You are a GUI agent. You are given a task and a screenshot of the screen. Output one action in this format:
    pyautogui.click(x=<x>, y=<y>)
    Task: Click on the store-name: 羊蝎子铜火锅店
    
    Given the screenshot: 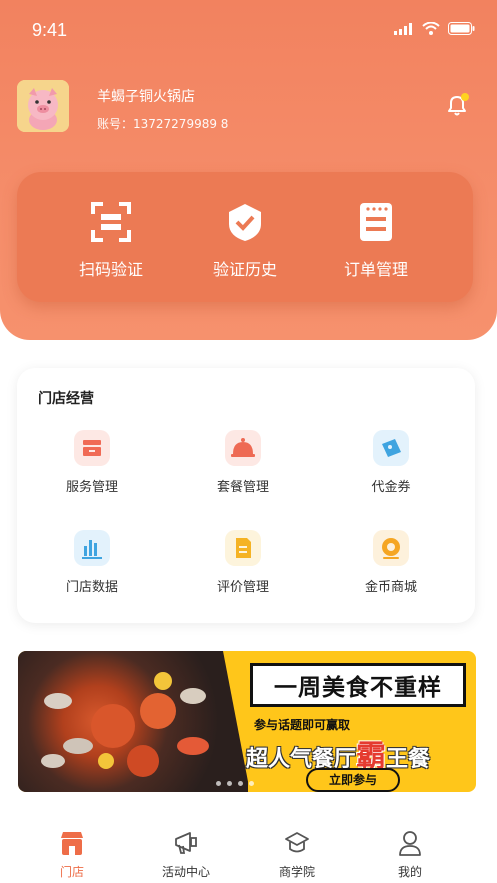 What is the action you would take?
    pyautogui.click(x=146, y=97)
    